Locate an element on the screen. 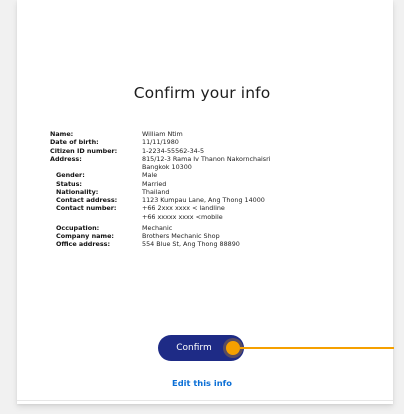  info-value: 554 Blue St, Ang Thong 88890 is located at coordinates (191, 244).